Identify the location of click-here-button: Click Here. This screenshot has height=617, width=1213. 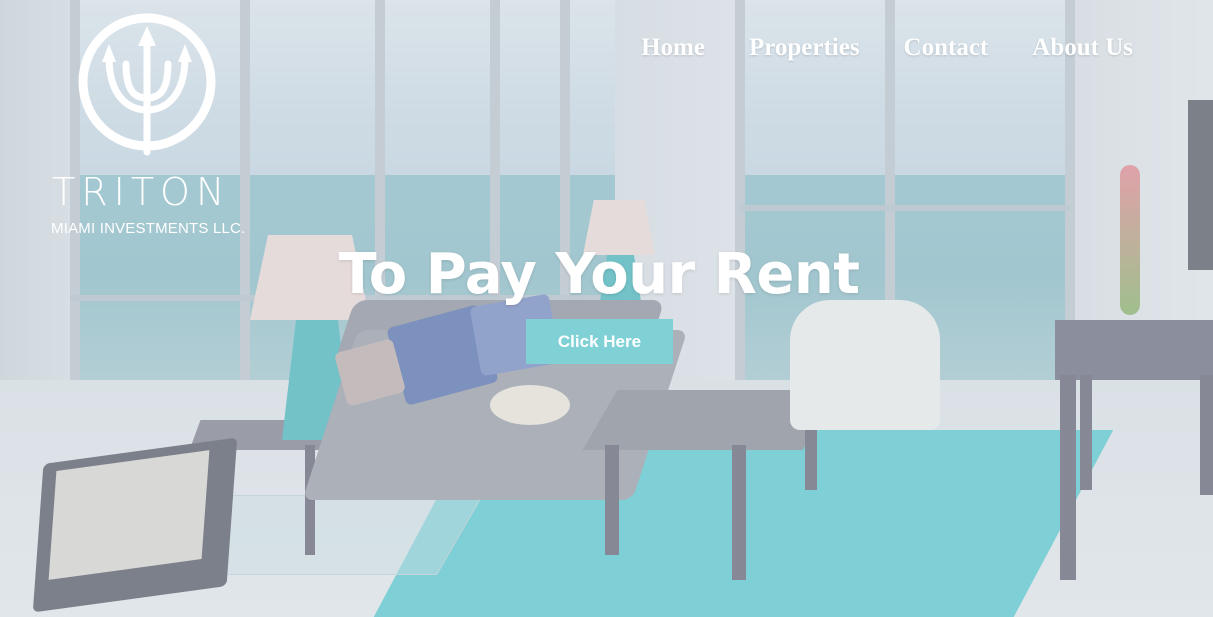
(599, 341).